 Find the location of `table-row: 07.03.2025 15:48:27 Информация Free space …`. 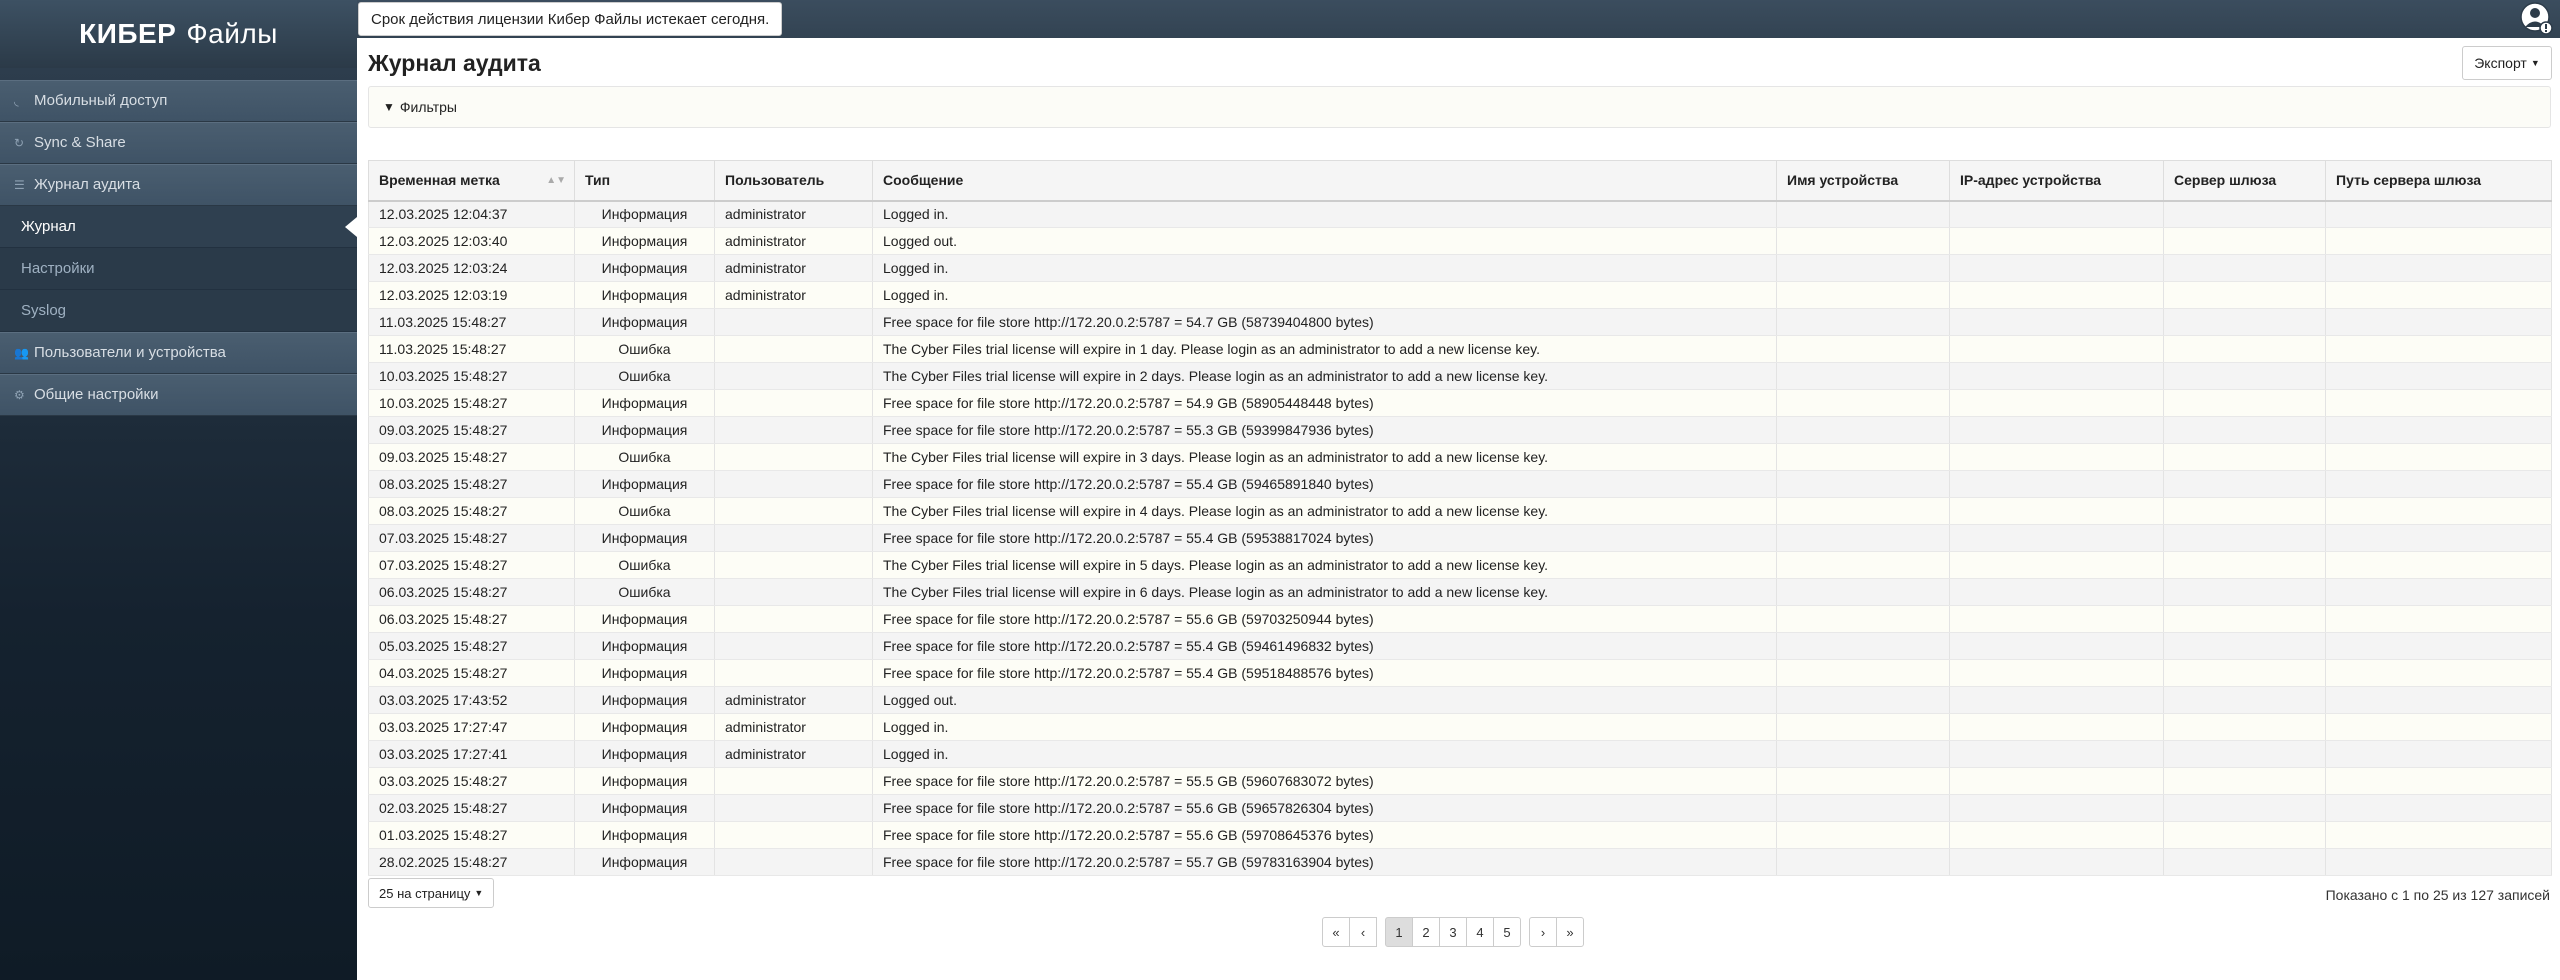

table-row: 07.03.2025 15:48:27 Информация Free space … is located at coordinates (1460, 538).